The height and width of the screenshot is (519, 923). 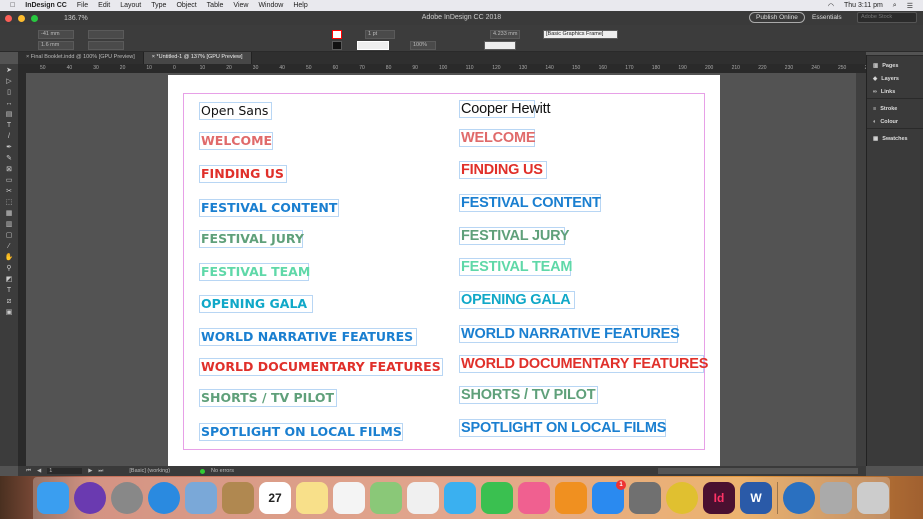 I want to click on itunes-icon, so click(x=534, y=498).